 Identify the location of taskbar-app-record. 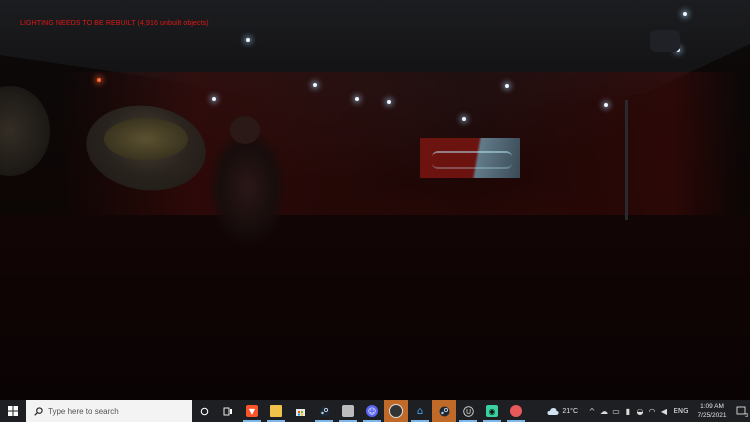
(396, 411).